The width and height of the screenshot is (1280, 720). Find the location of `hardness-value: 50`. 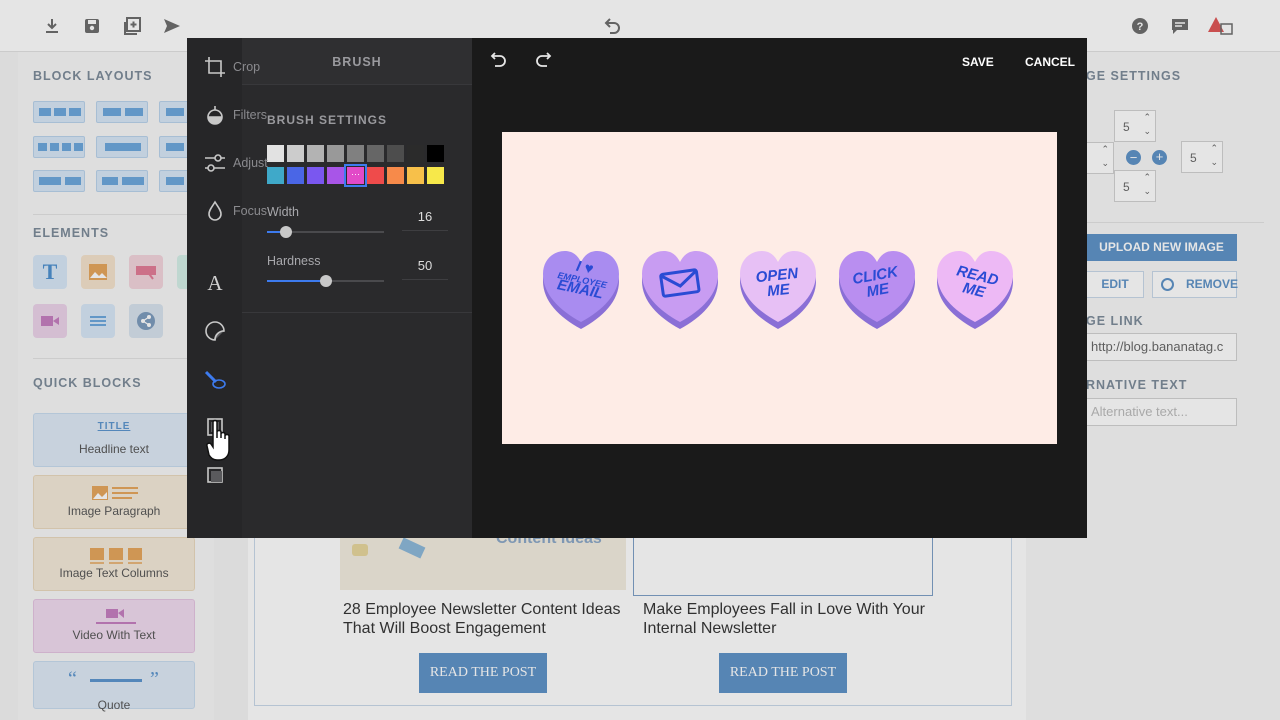

hardness-value: 50 is located at coordinates (425, 269).